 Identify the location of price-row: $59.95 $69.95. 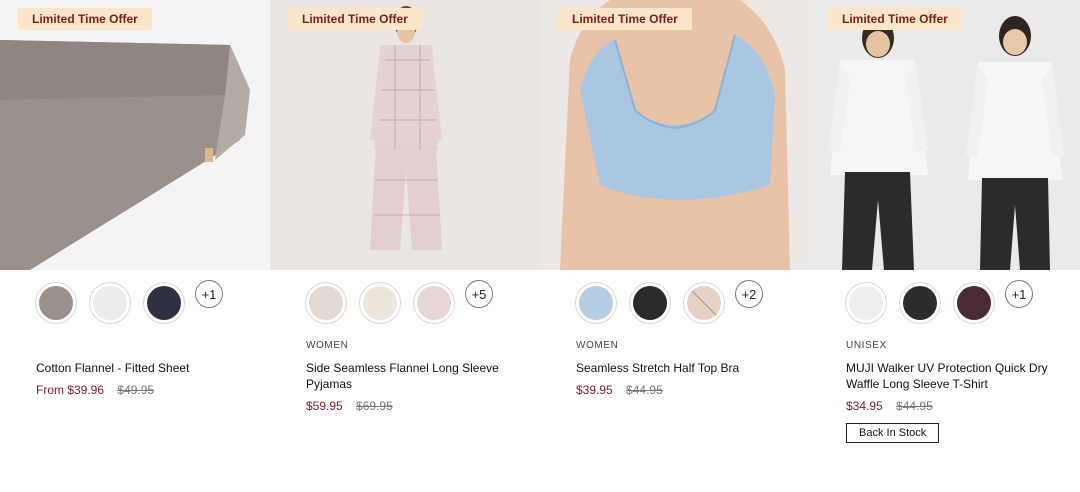
(423, 406).